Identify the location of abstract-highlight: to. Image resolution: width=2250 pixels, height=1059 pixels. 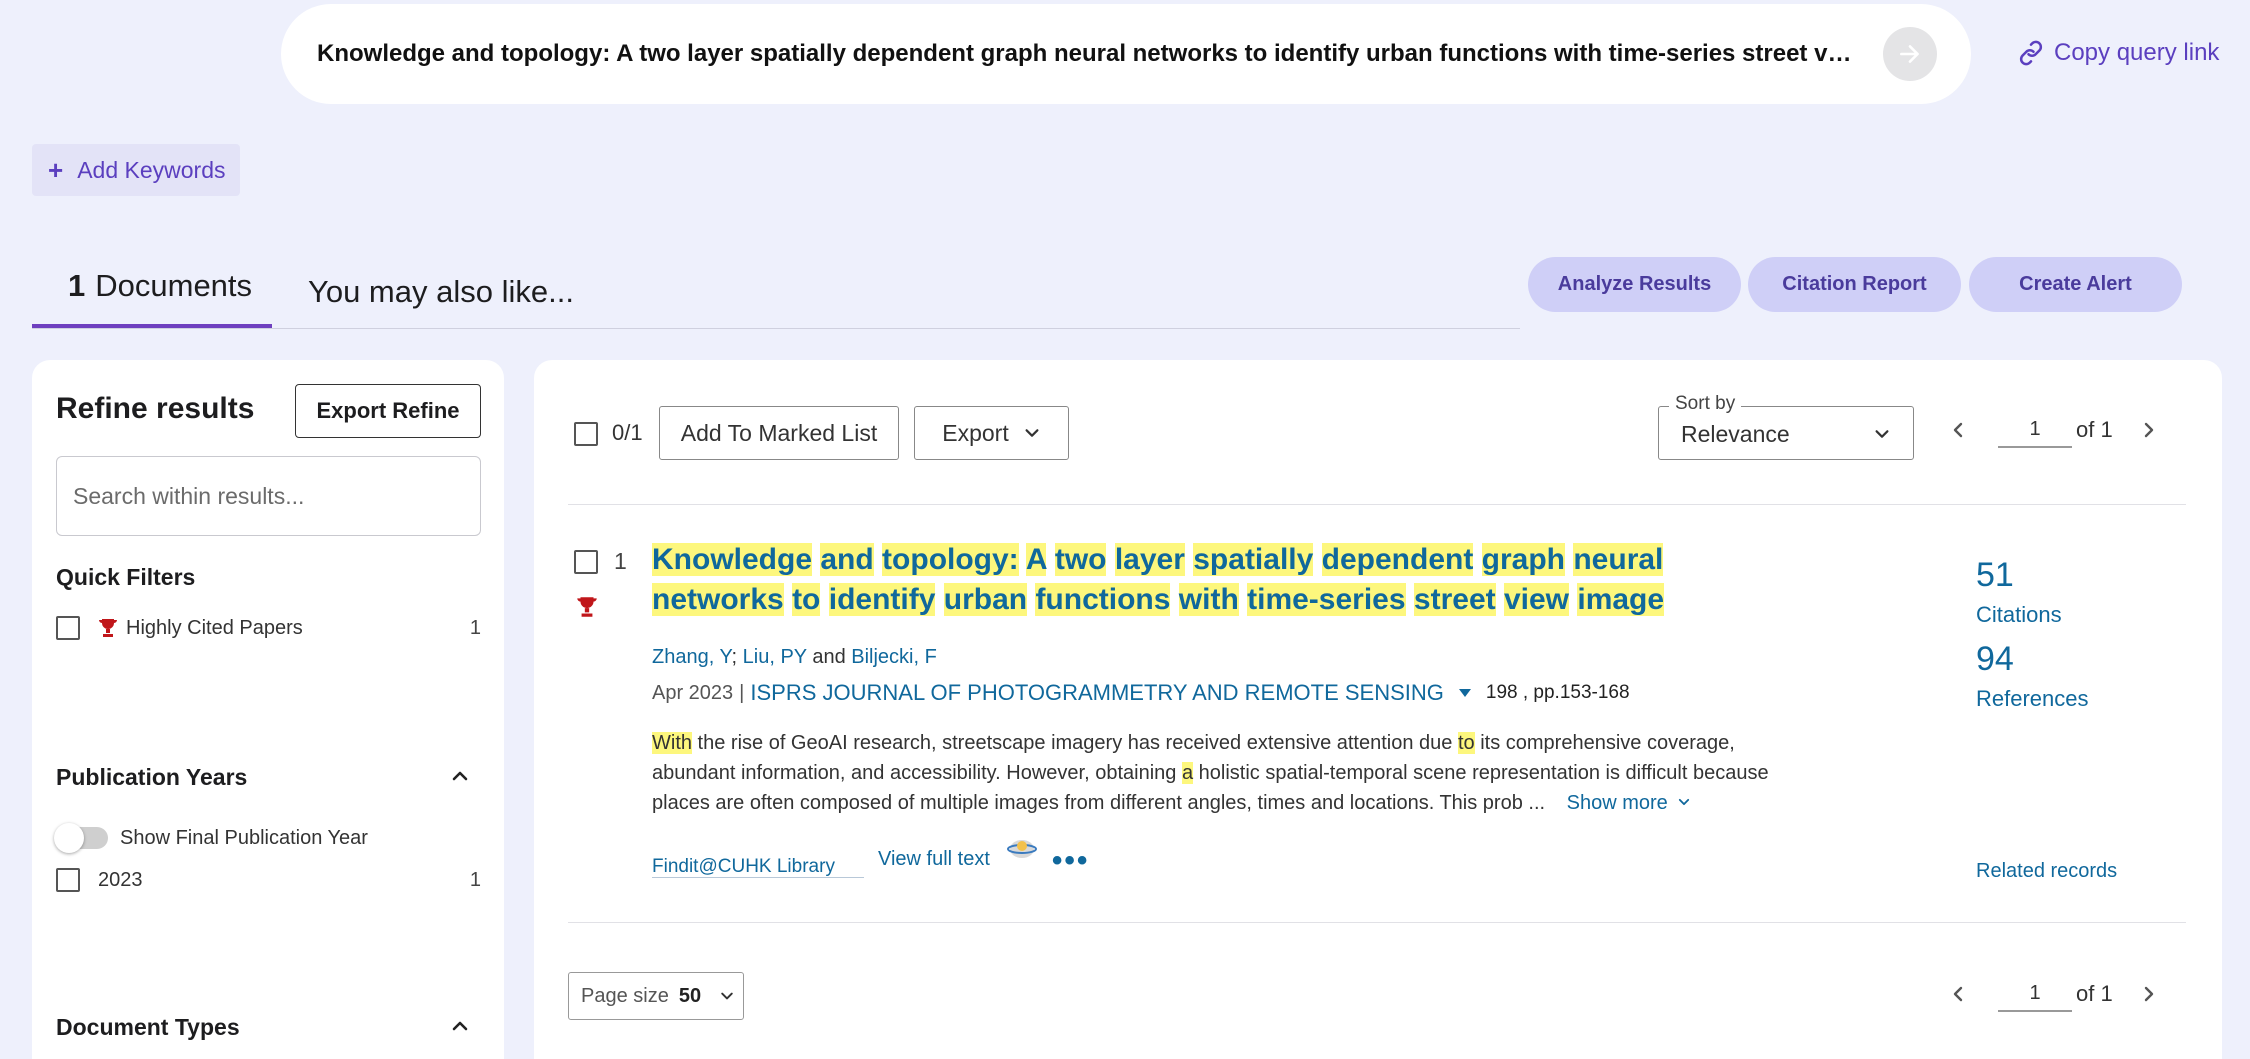
(1466, 743).